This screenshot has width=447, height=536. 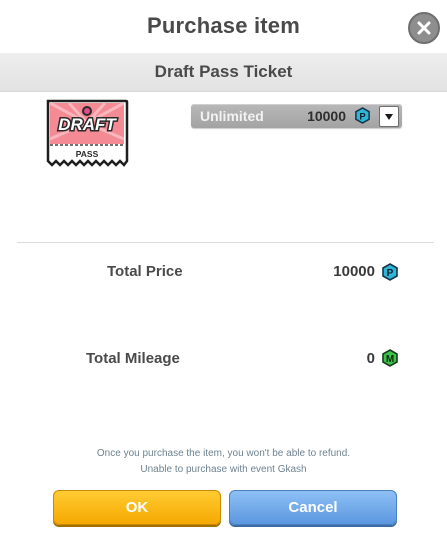 I want to click on chevron-down-icon, so click(x=389, y=116).